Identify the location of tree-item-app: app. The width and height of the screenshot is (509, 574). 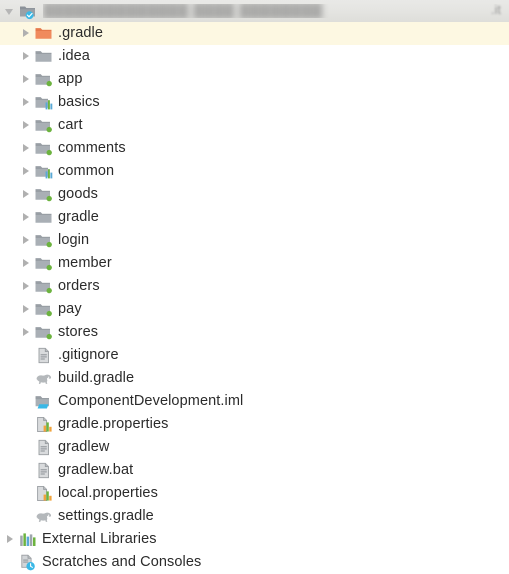
(254, 79).